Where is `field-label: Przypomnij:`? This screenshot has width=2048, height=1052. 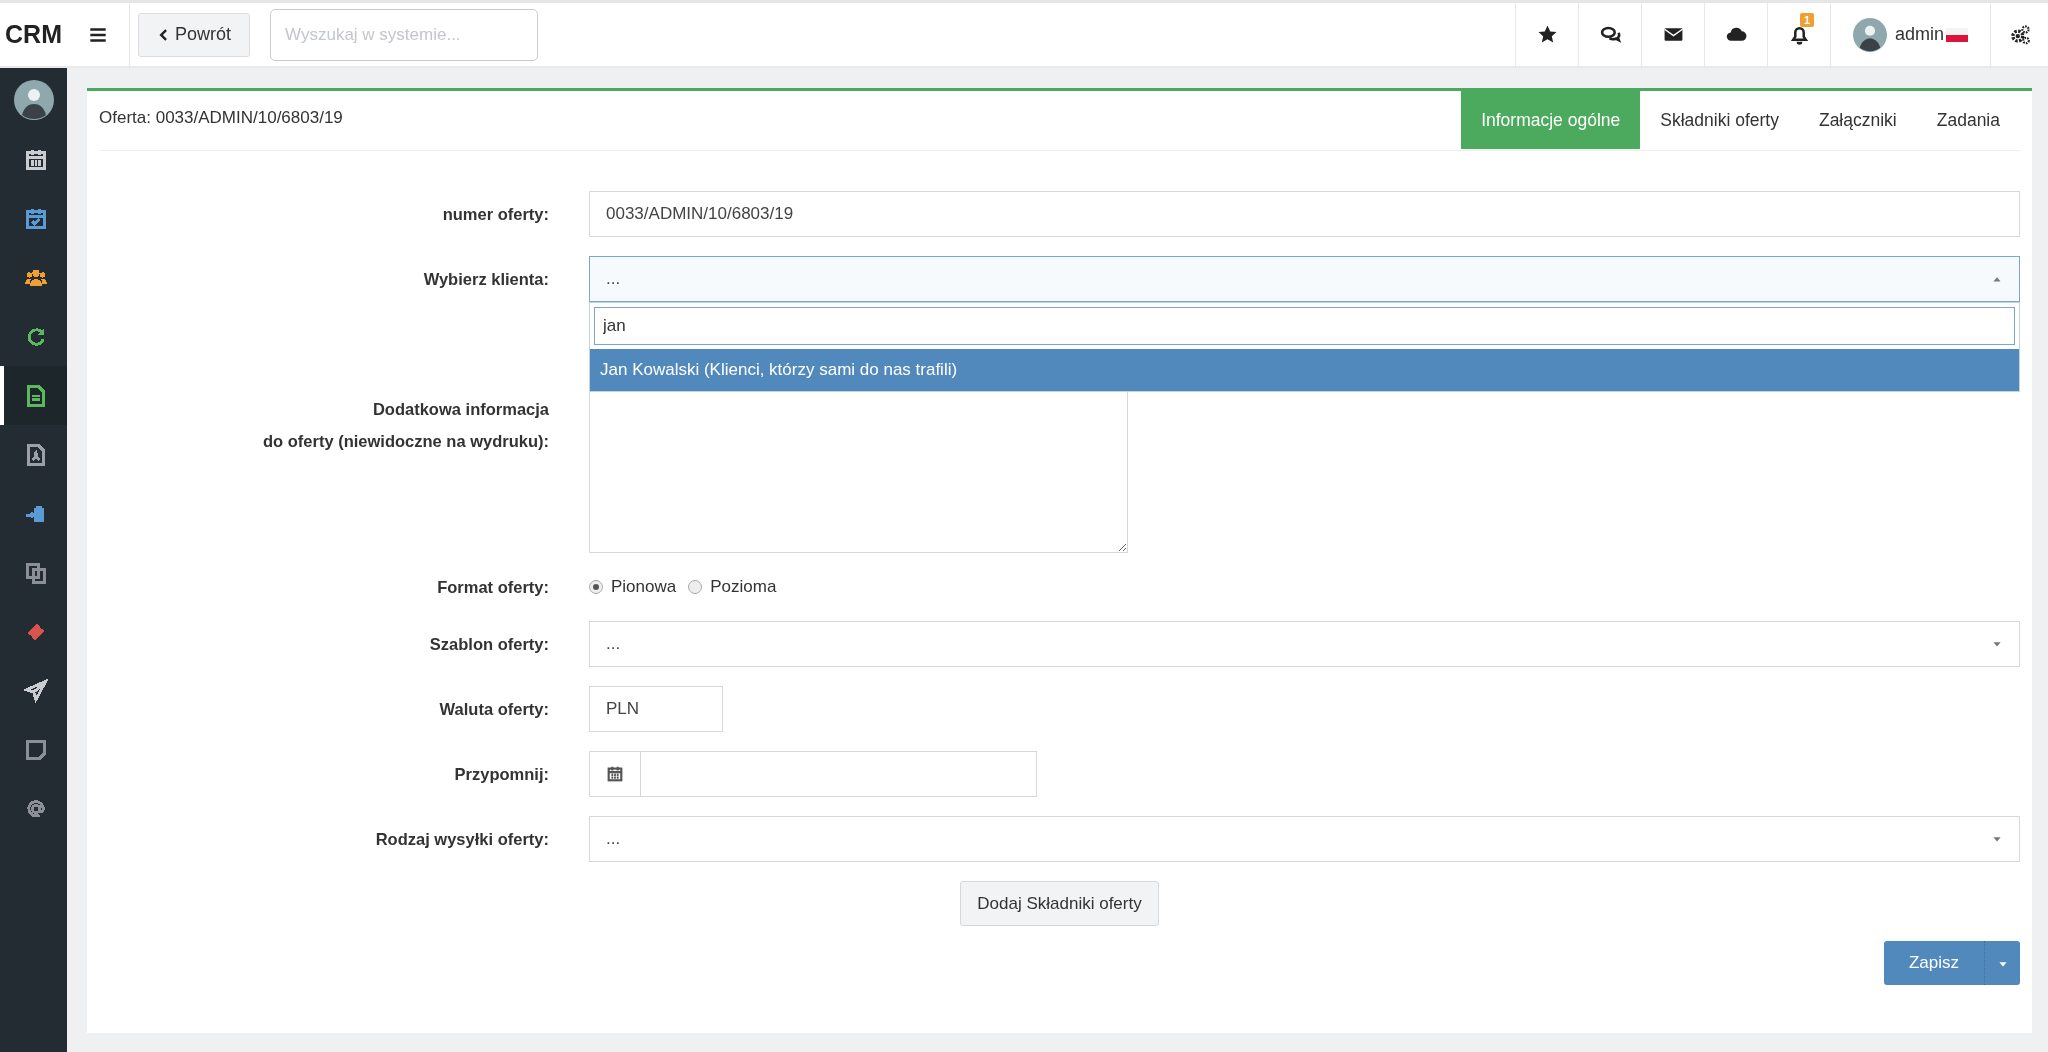
field-label: Przypomnij: is located at coordinates (501, 774).